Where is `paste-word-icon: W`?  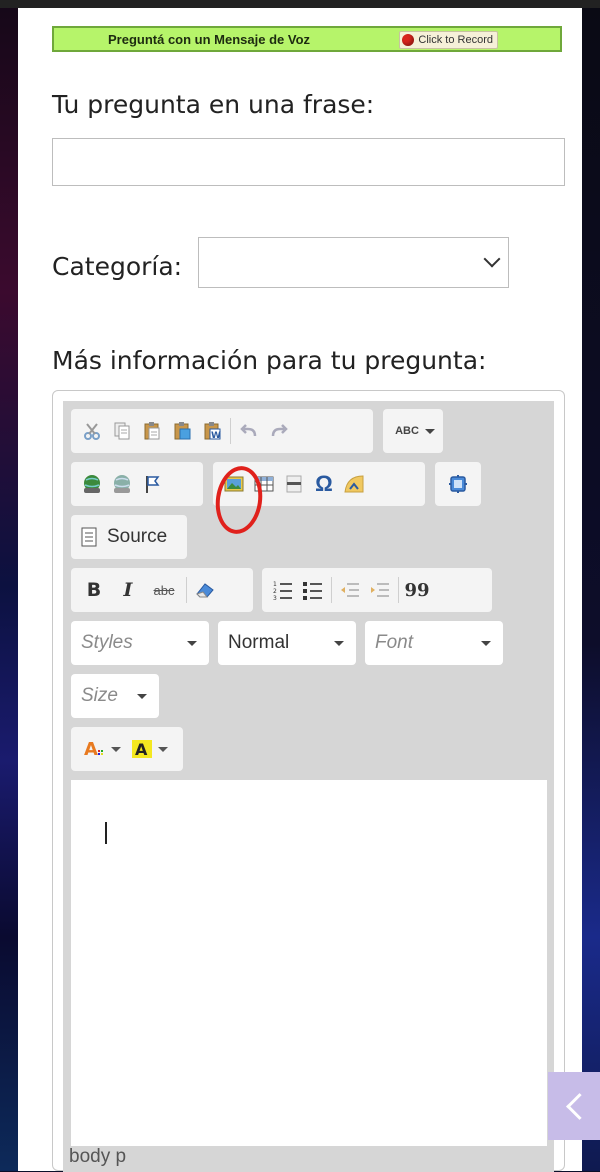 paste-word-icon: W is located at coordinates (212, 431).